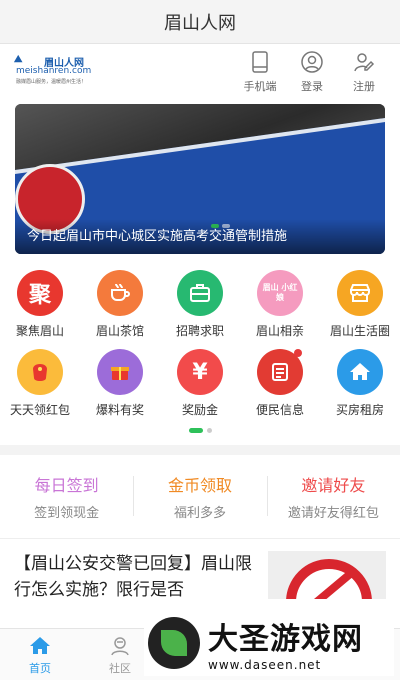 Image resolution: width=400 pixels, height=680 pixels. What do you see at coordinates (333, 513) in the screenshot?
I see `task-subtitle: 邀请好友得红包` at bounding box center [333, 513].